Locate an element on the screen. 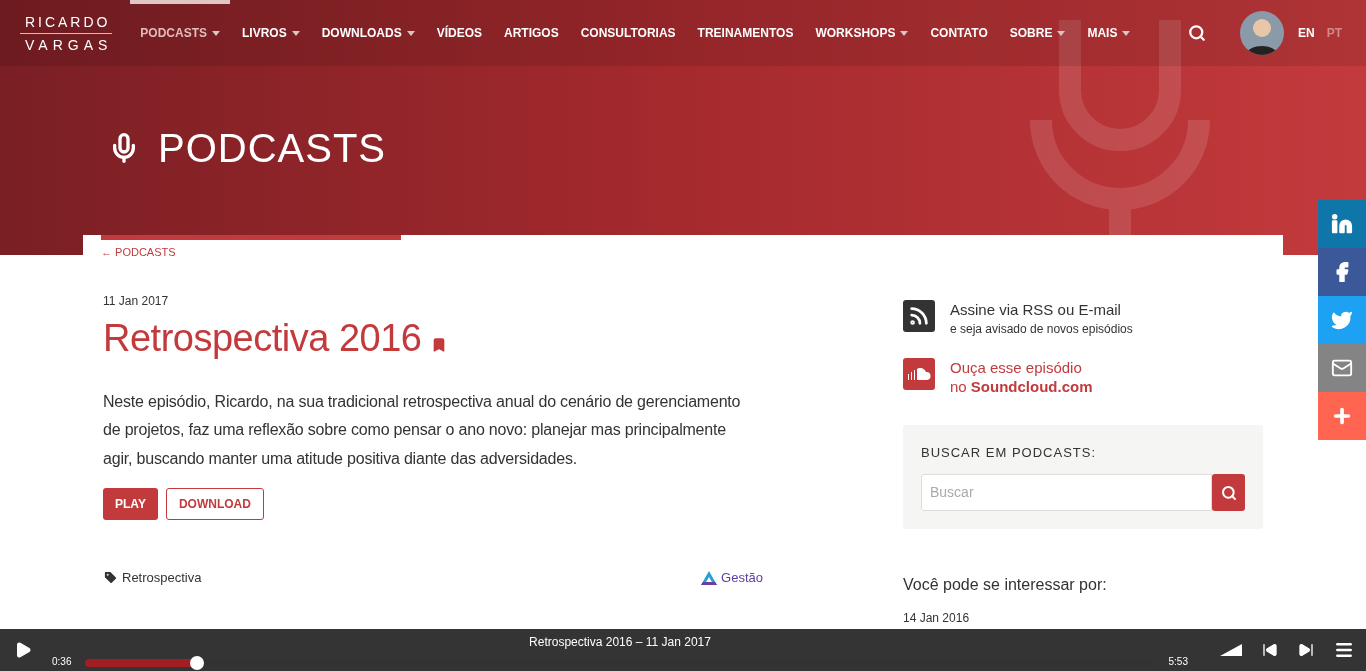 This screenshot has height=671, width=1366. linkedin-icon is located at coordinates (1342, 224).